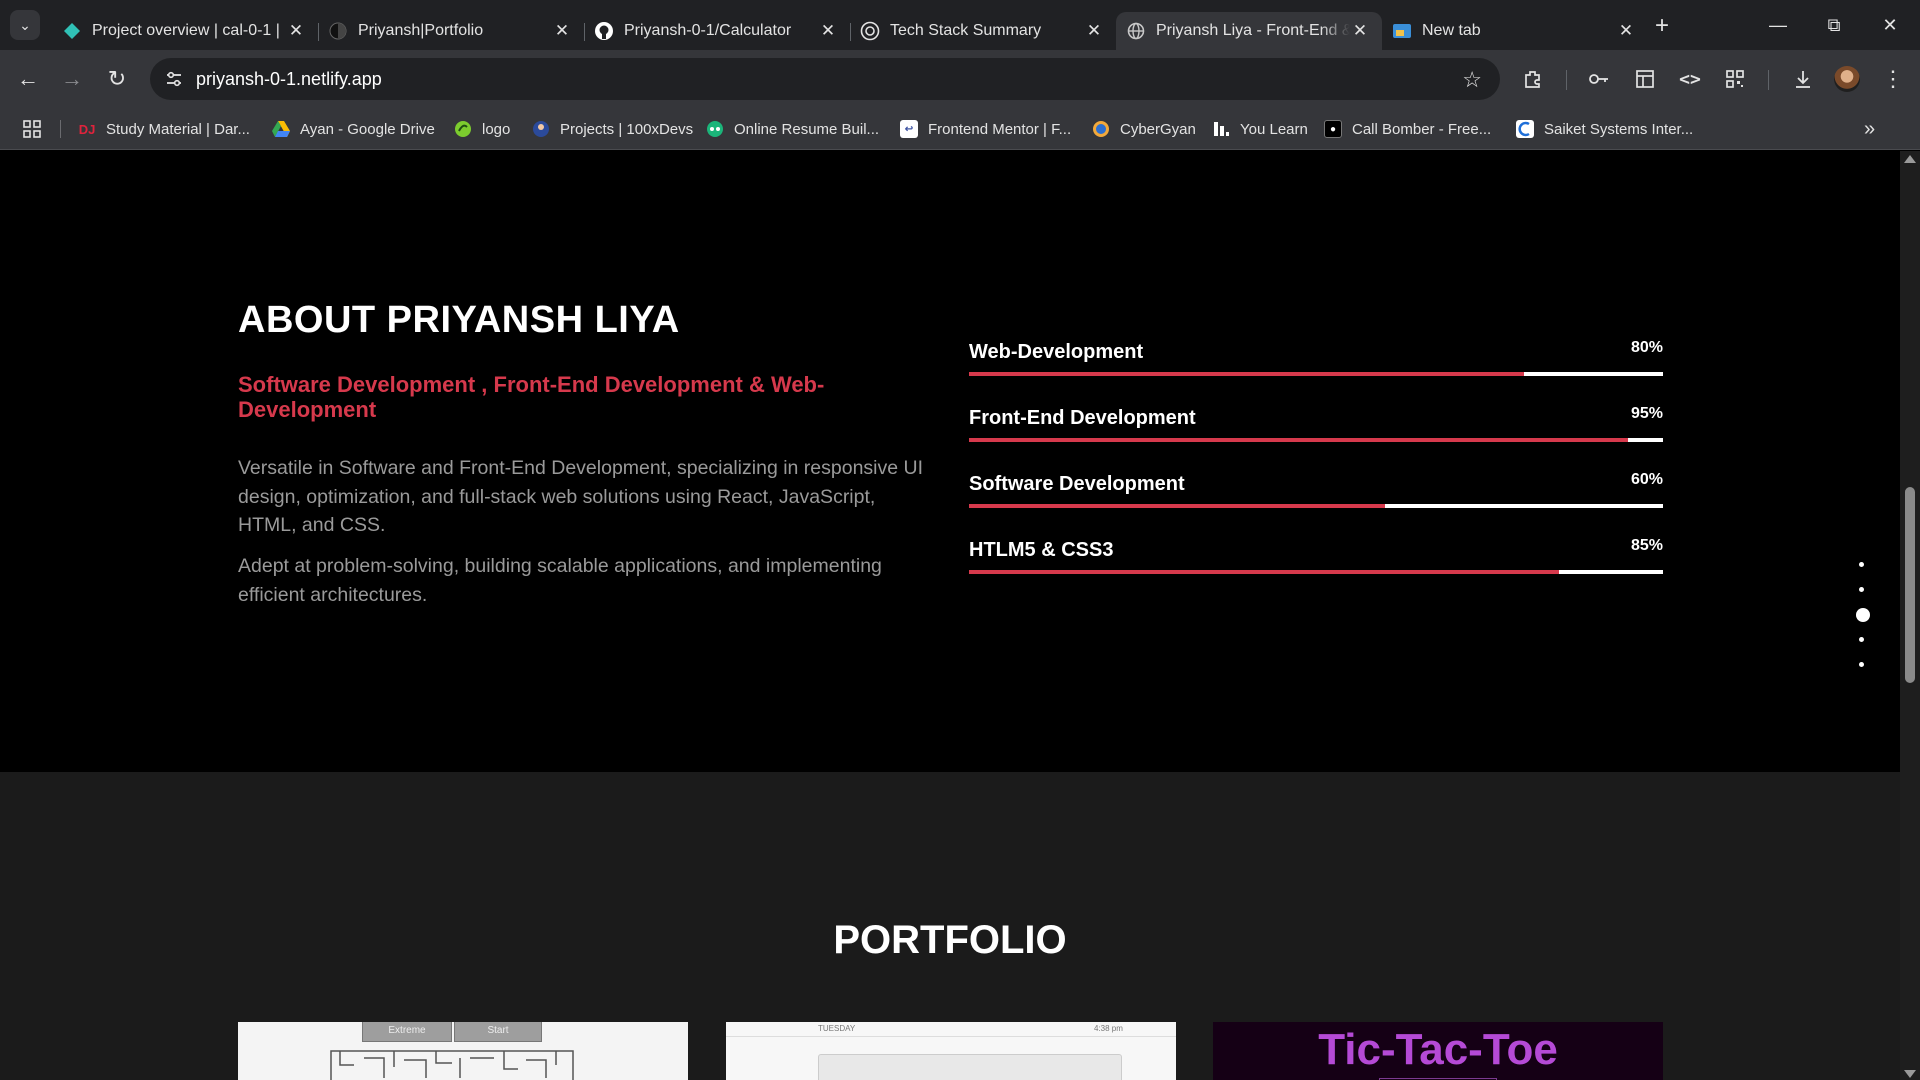 This screenshot has width=1920, height=1080. Describe the element at coordinates (1690, 79) in the screenshot. I see `code-icon: <>` at that location.